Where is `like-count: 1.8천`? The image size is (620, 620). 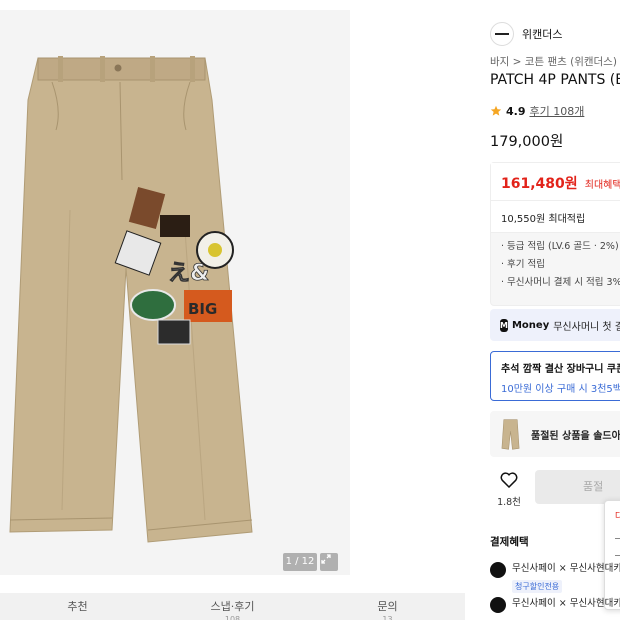 like-count: 1.8천 is located at coordinates (509, 502).